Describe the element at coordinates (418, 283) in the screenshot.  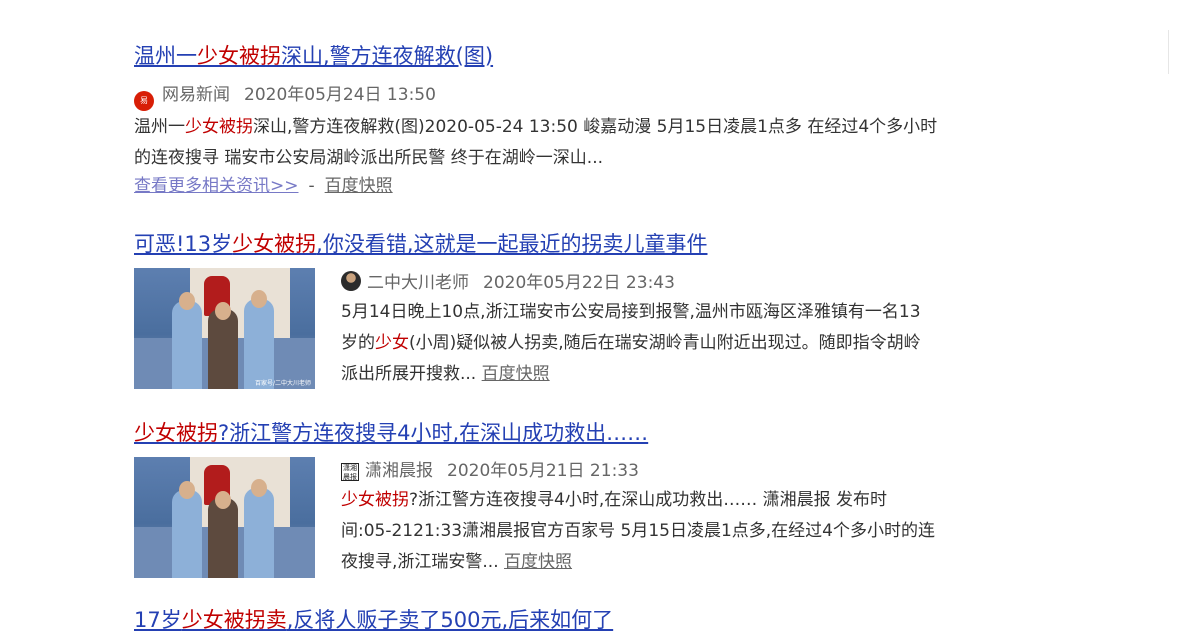
I see `result-source: 二中大川老师` at that location.